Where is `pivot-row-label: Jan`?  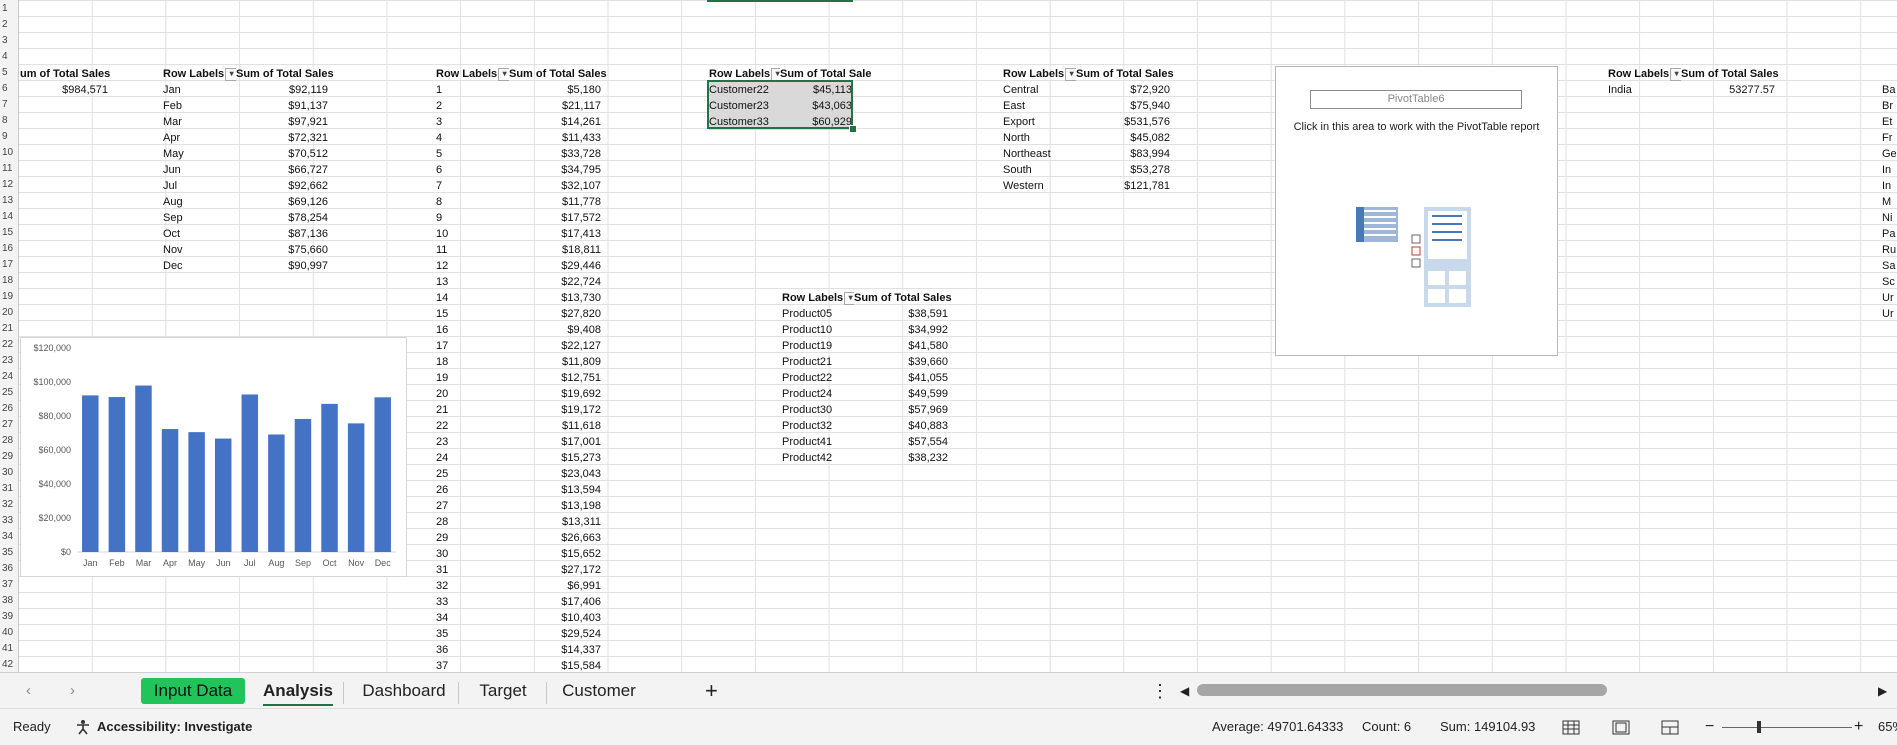
pivot-row-label: Jan is located at coordinates (199, 90).